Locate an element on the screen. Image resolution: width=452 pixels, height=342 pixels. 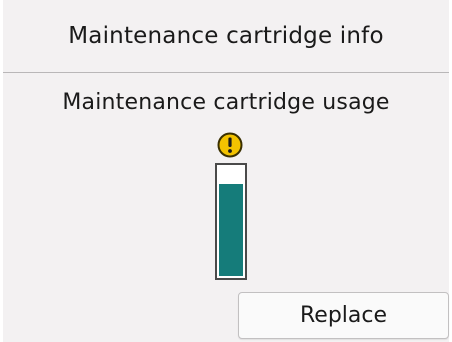
usage-label: Maintenance cartridge usage is located at coordinates (226, 102).